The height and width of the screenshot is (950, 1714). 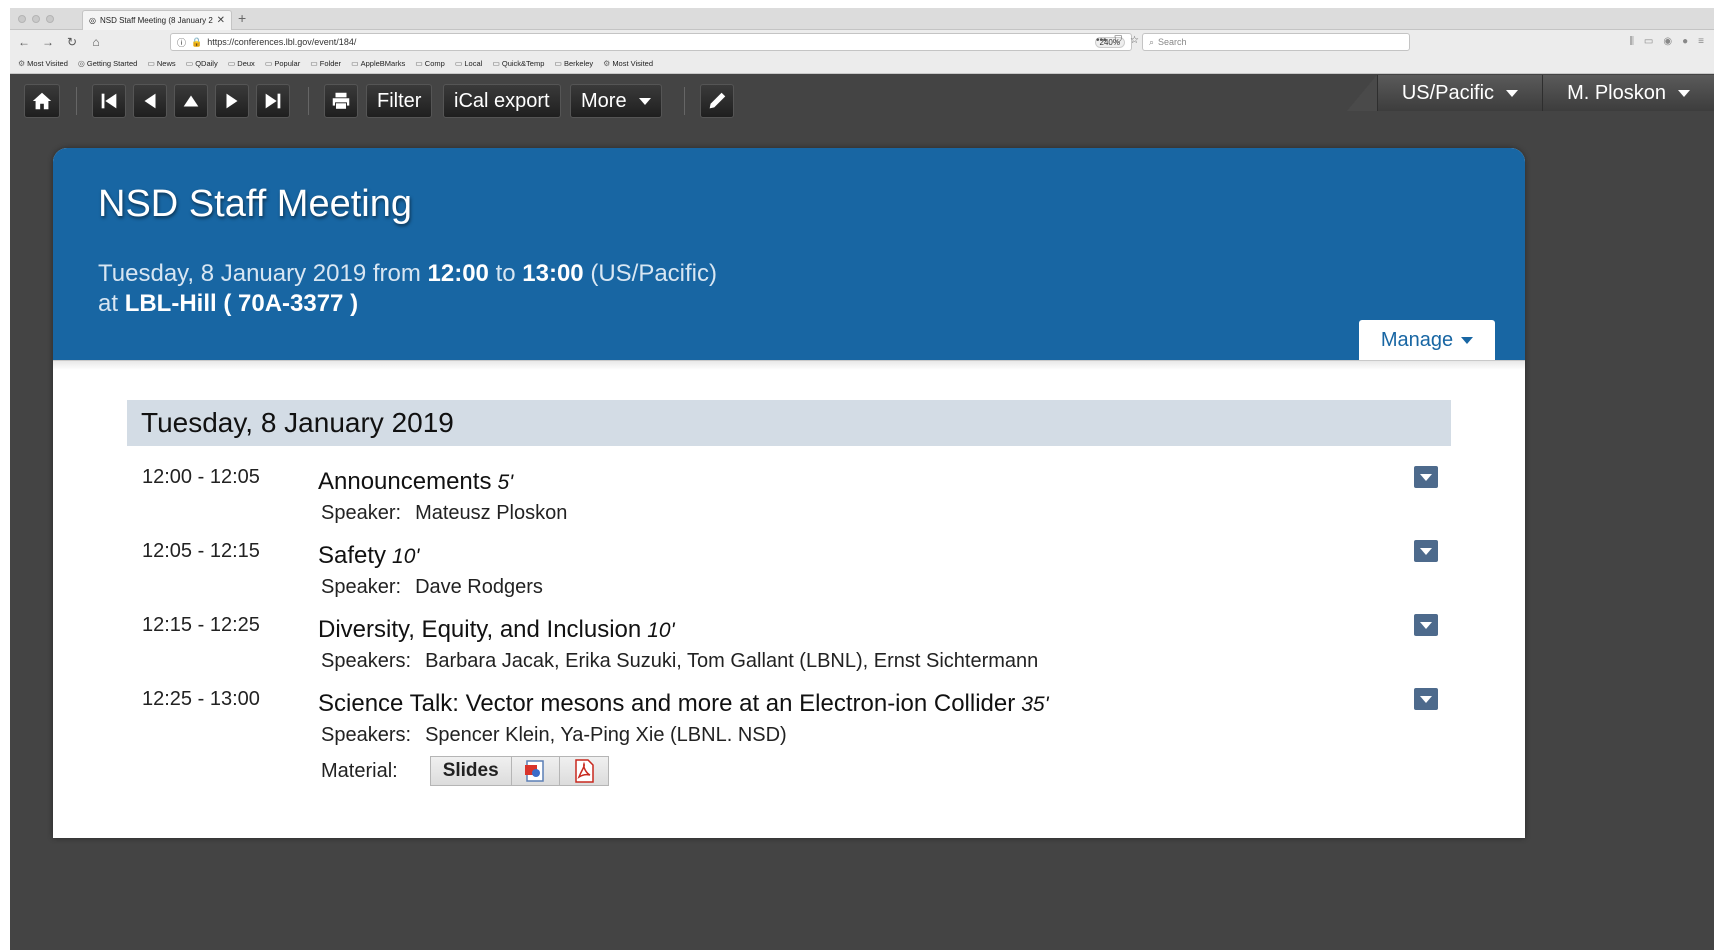 I want to click on lock-icon: 🔒, so click(x=197, y=41).